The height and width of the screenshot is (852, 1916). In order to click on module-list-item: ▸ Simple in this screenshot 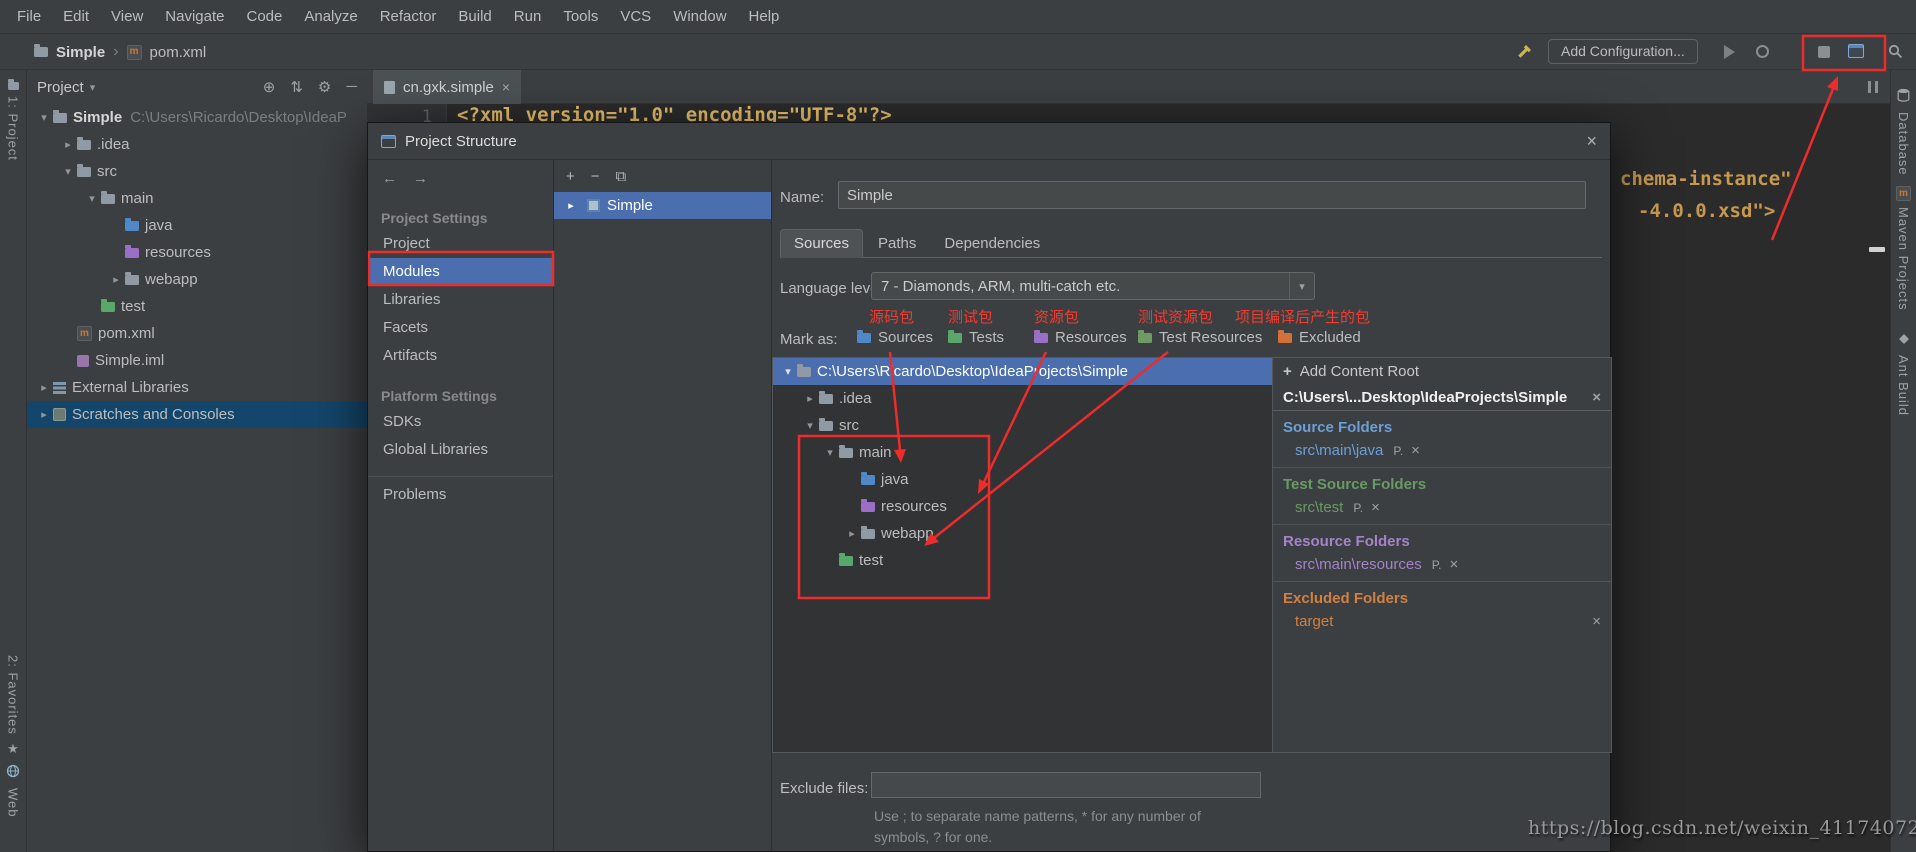, I will do `click(662, 205)`.